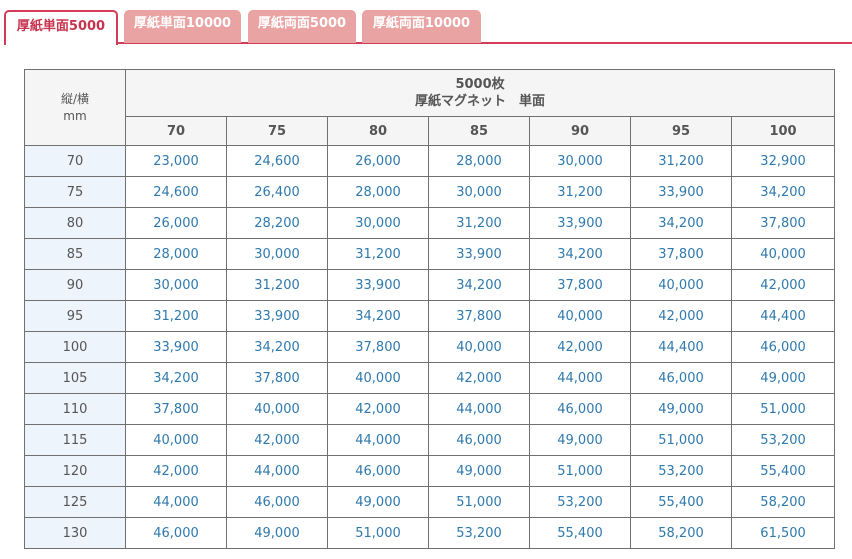  Describe the element at coordinates (783, 533) in the screenshot. I see `price-cell: 61,500` at that location.